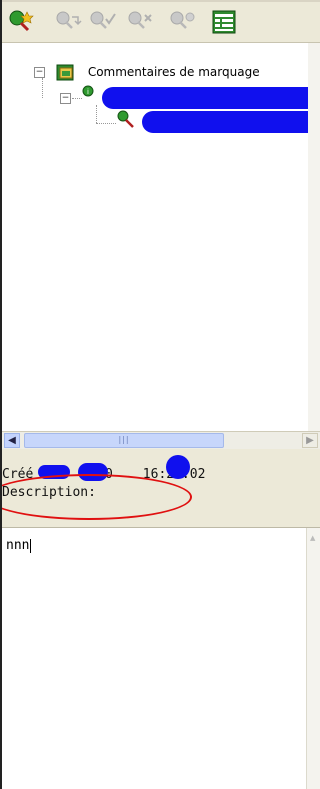 The image size is (320, 789). What do you see at coordinates (65, 72) in the screenshot?
I see `markup-folder-icon` at bounding box center [65, 72].